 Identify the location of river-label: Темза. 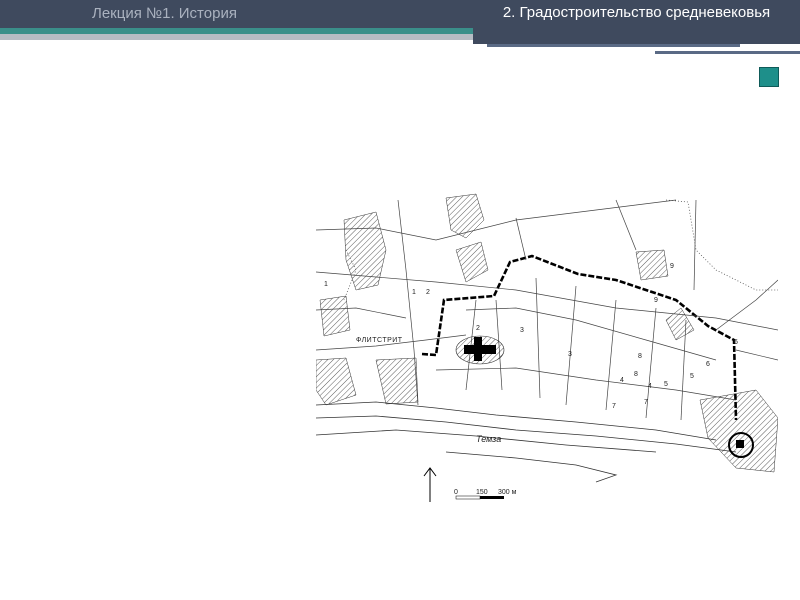
(488, 439).